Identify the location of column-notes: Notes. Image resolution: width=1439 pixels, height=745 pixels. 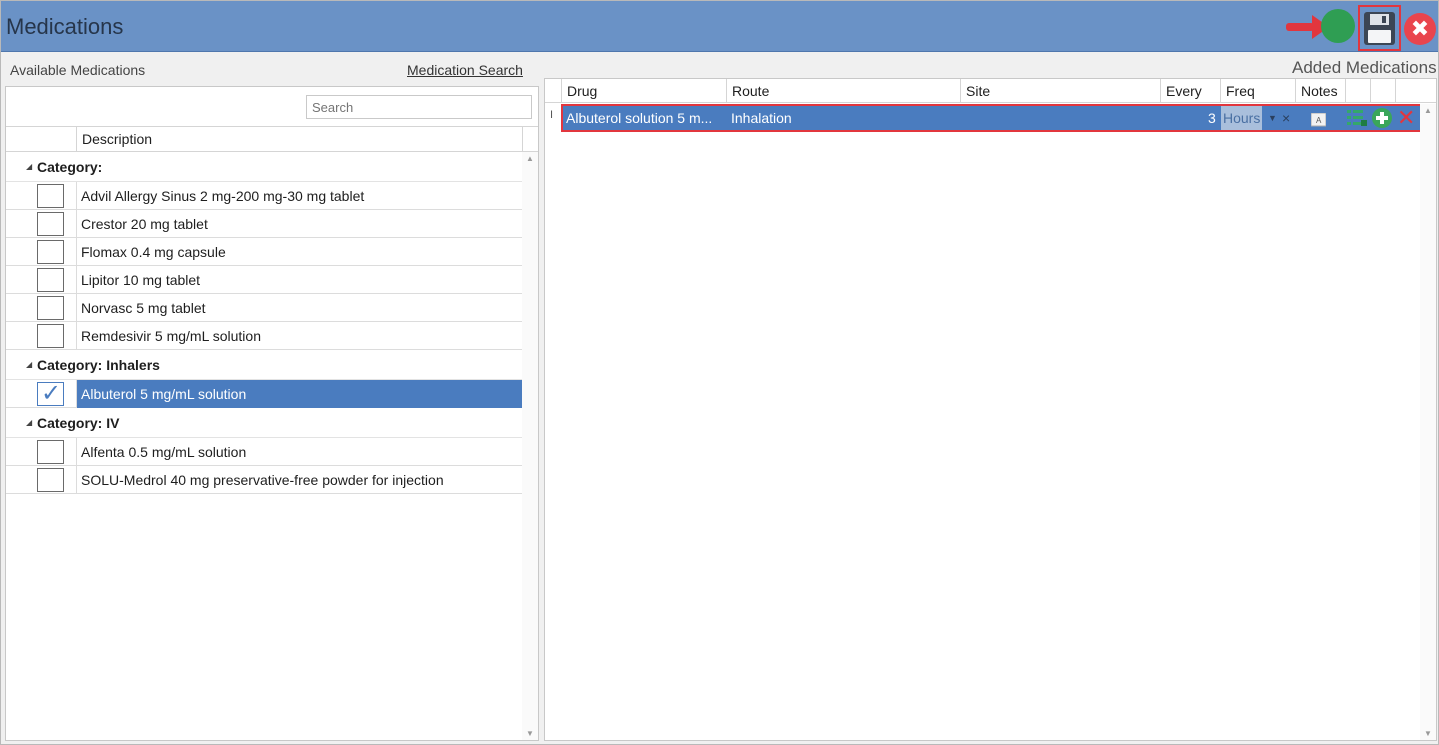
(1320, 91).